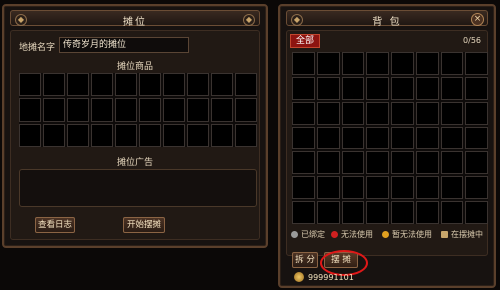 The height and width of the screenshot is (290, 500). I want to click on stall-title: 摊位, so click(135, 22).